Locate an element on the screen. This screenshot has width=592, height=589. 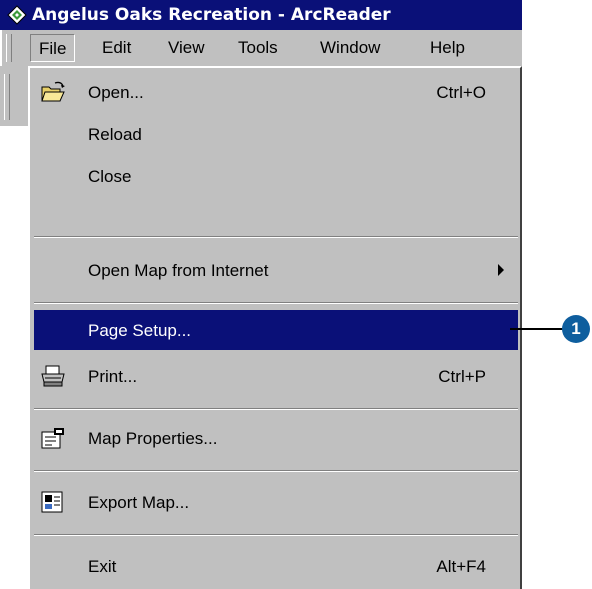
title-bar: Angelus Oaks Recreation - ArcReader is located at coordinates (261, 15).